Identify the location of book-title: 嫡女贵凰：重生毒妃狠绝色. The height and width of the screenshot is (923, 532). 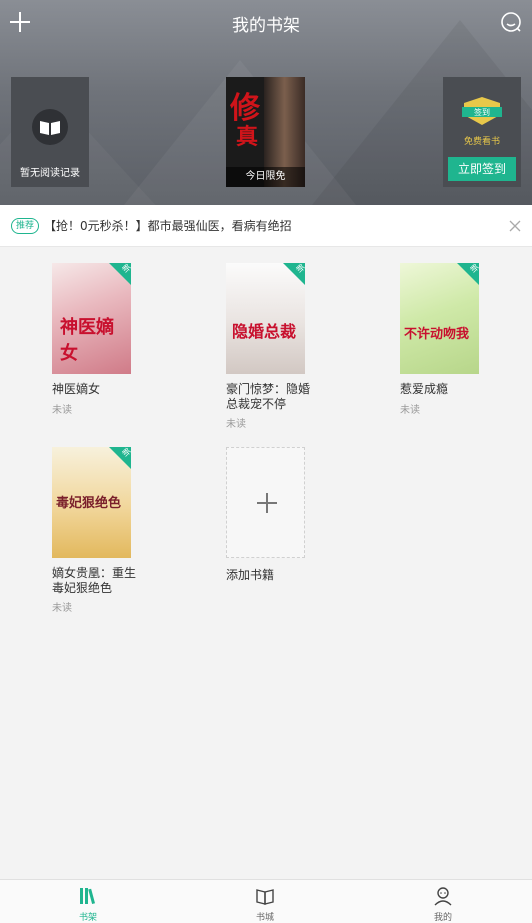
(94, 580).